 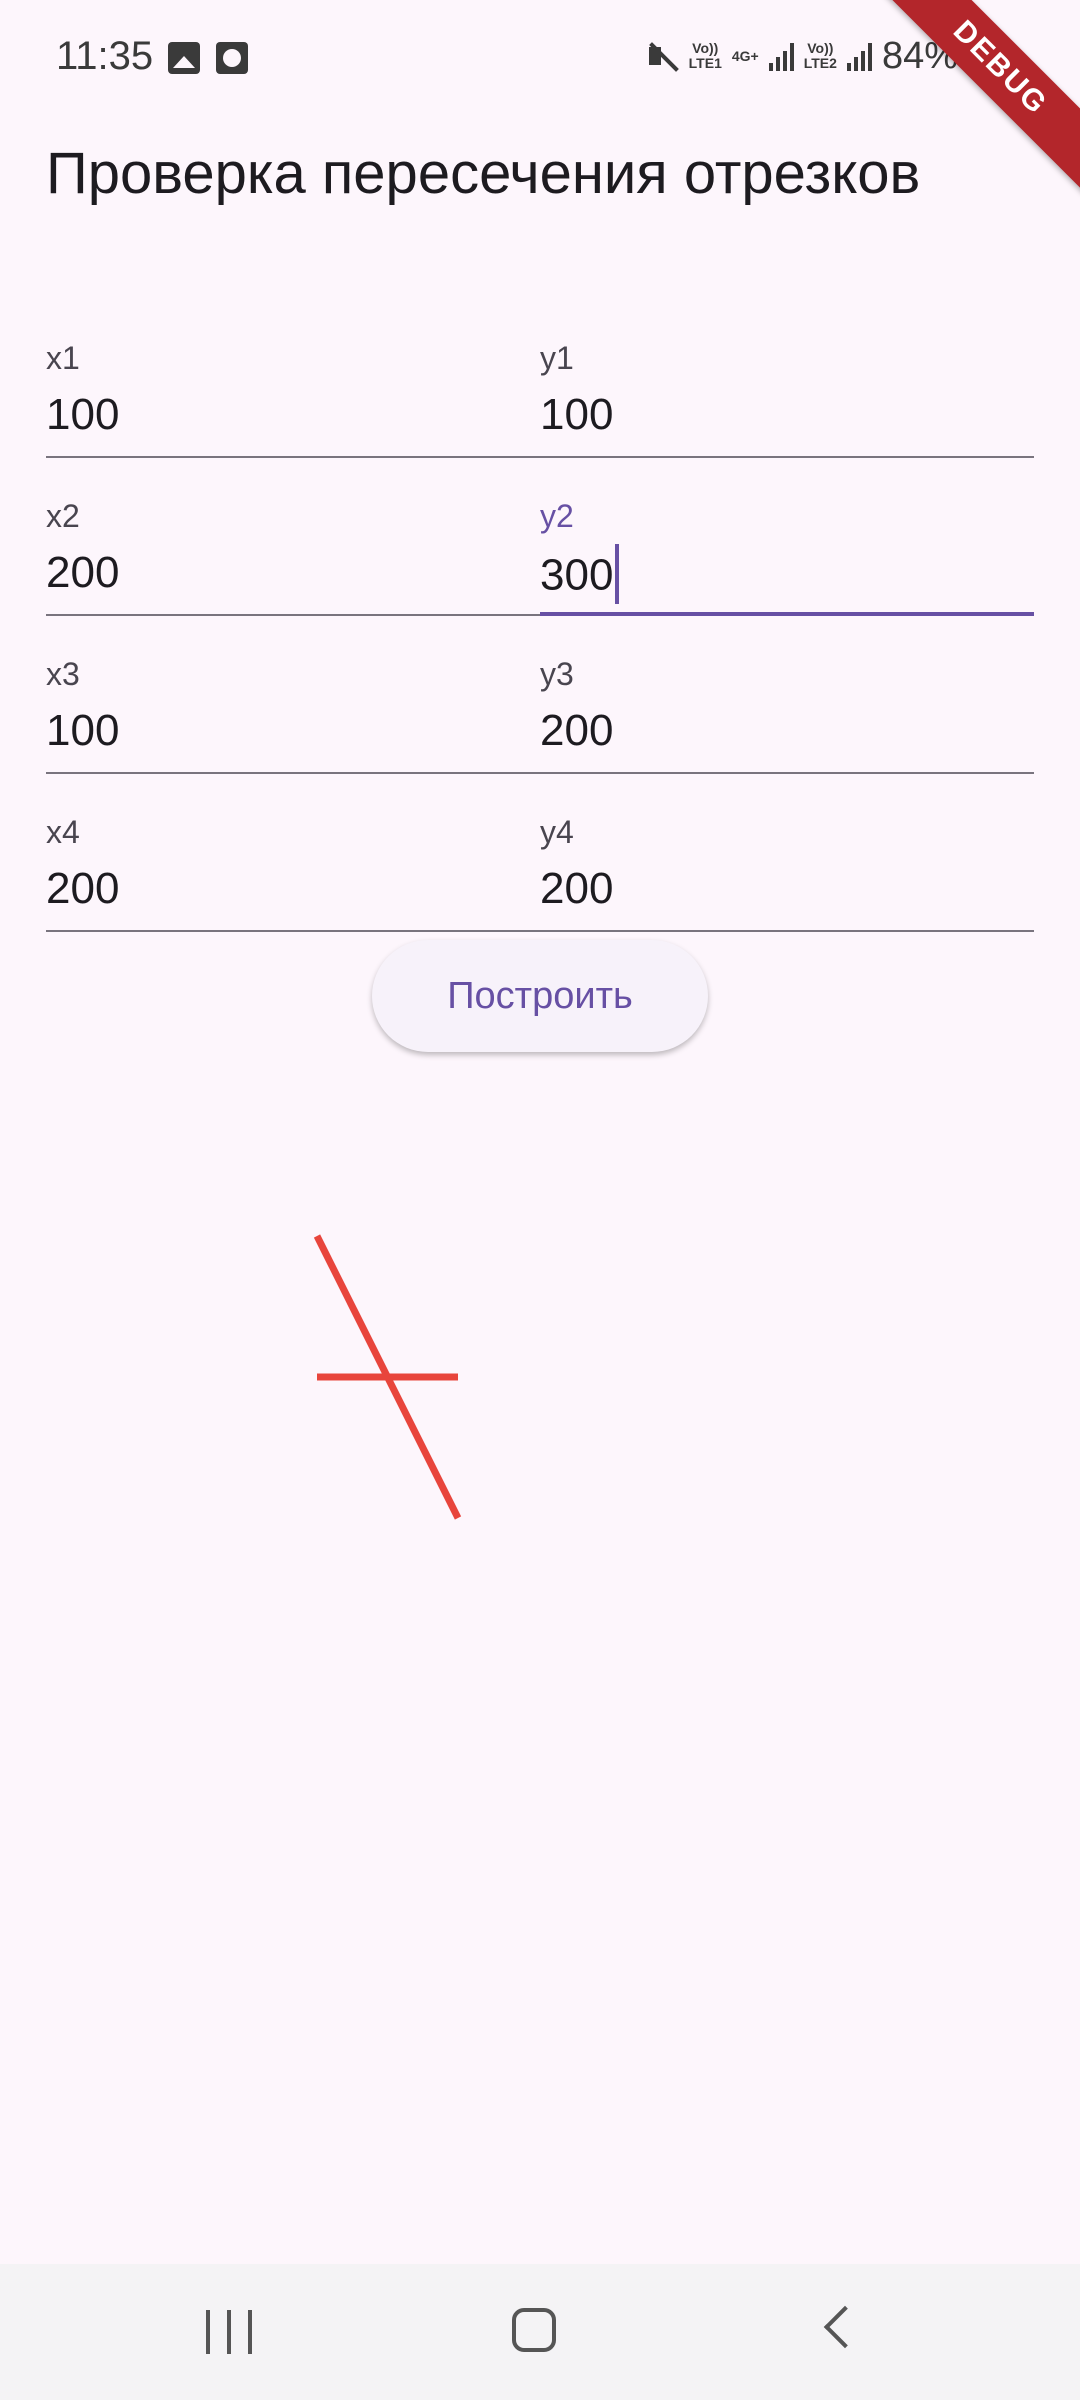 I want to click on signal-2-icon, so click(x=859, y=56).